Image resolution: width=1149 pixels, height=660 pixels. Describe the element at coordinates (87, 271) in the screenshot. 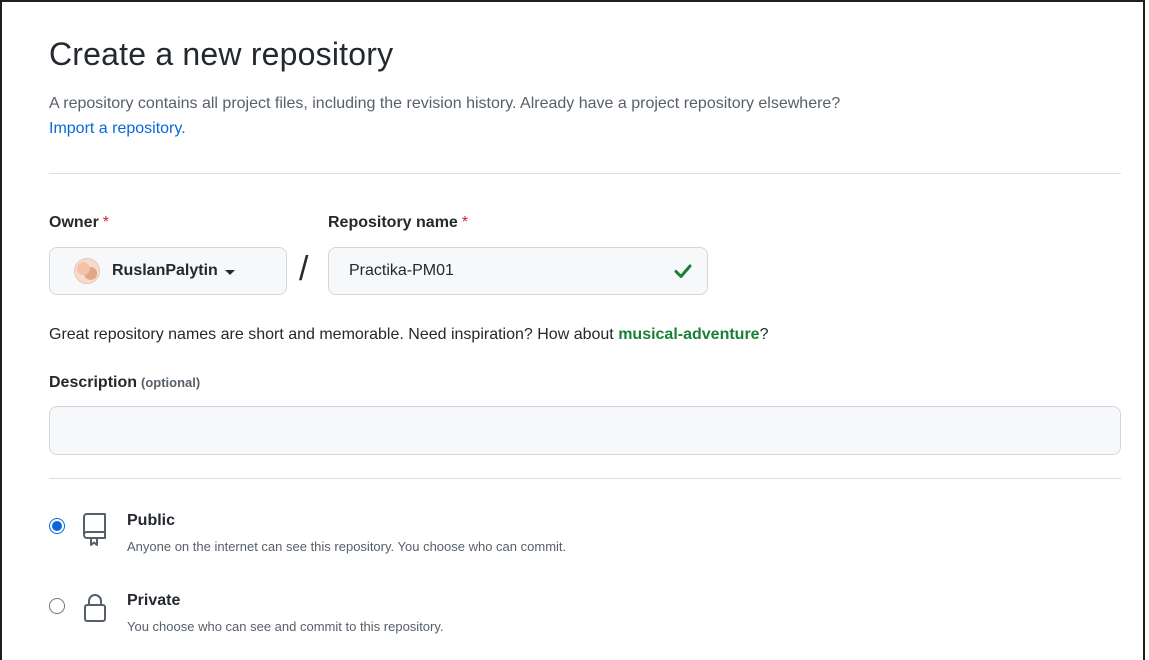

I see `avatar` at that location.